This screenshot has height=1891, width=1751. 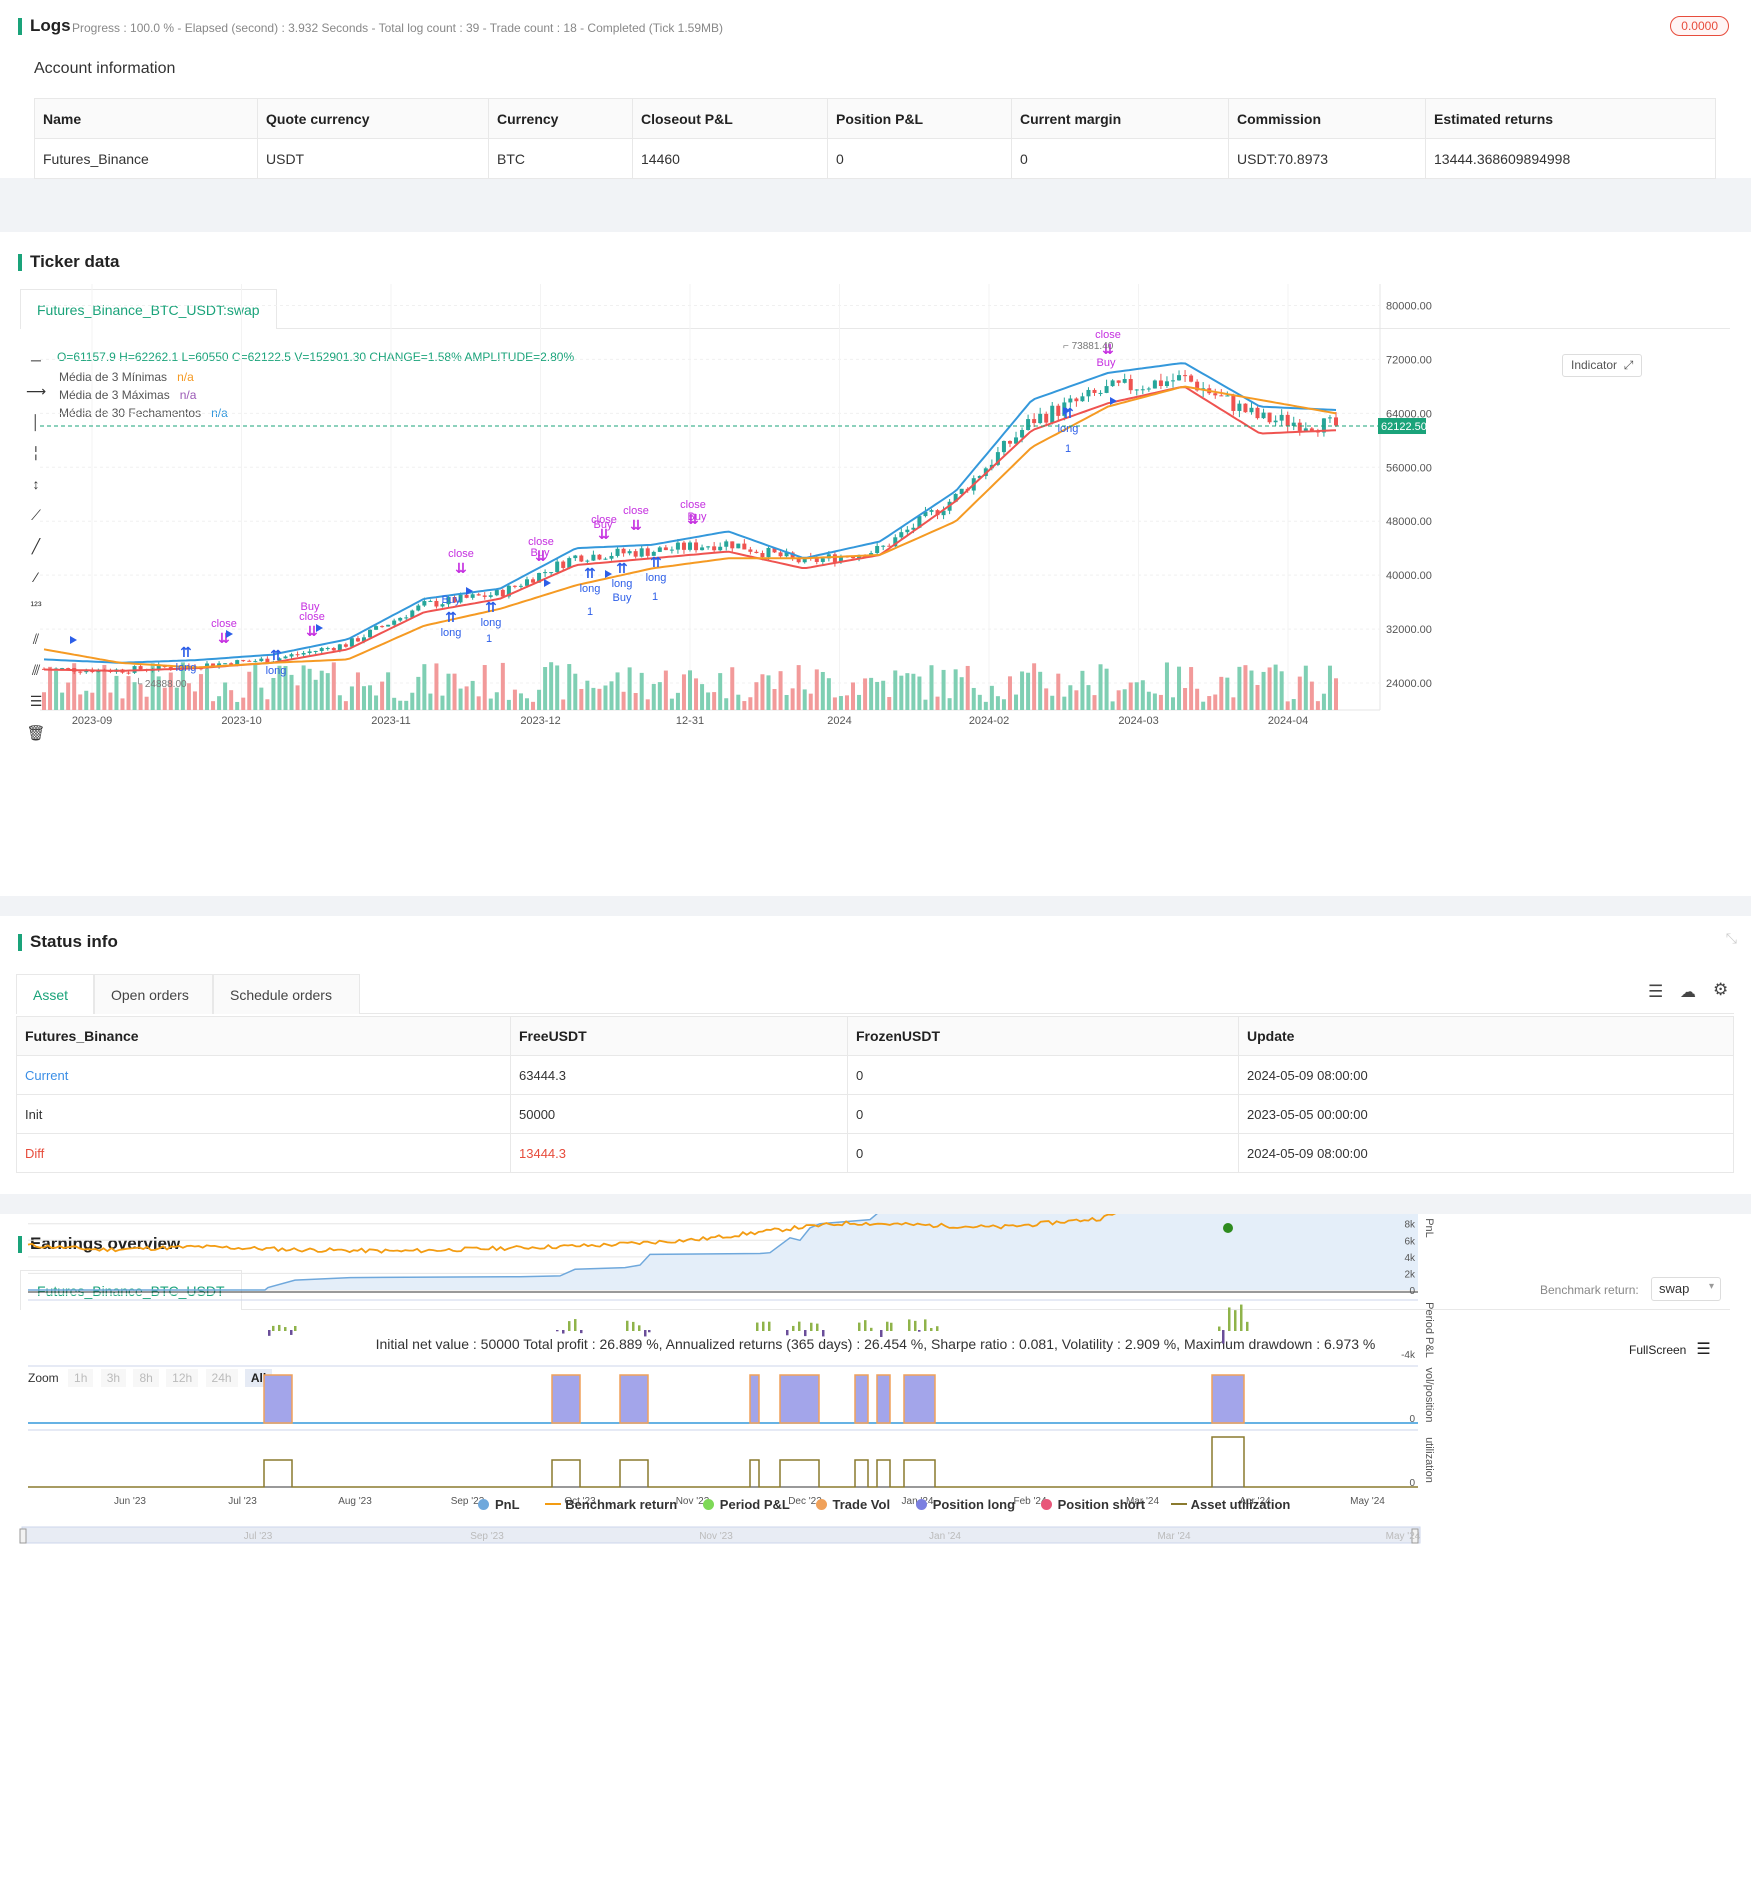 What do you see at coordinates (560, 118) in the screenshot?
I see `account-header: Currency` at bounding box center [560, 118].